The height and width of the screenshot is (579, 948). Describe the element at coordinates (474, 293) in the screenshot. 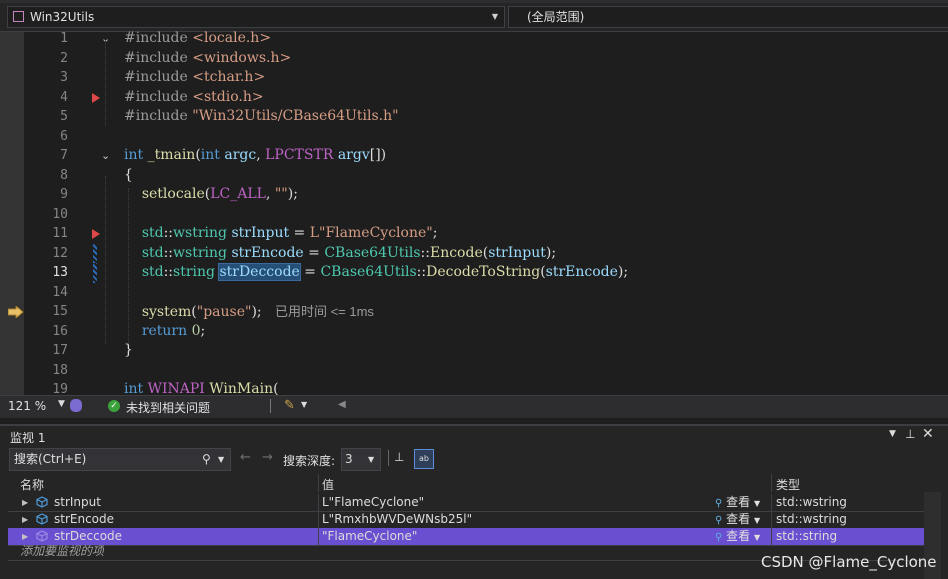

I see `code-line: 14` at that location.